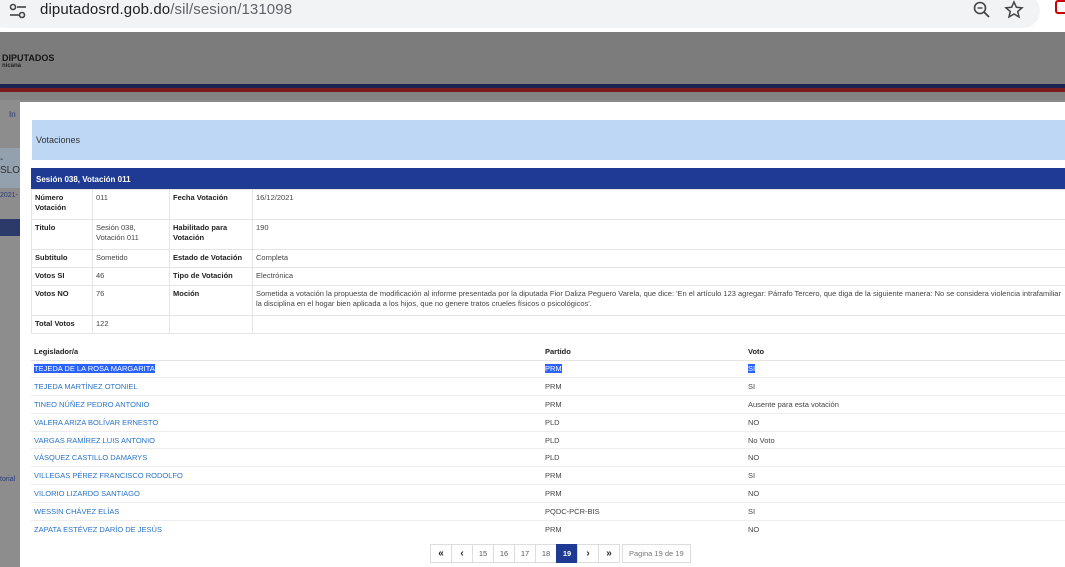 The image size is (1065, 567). Describe the element at coordinates (76, 511) in the screenshot. I see `legislator-link: WESSIN CHÁVEZ ELÍAS` at that location.